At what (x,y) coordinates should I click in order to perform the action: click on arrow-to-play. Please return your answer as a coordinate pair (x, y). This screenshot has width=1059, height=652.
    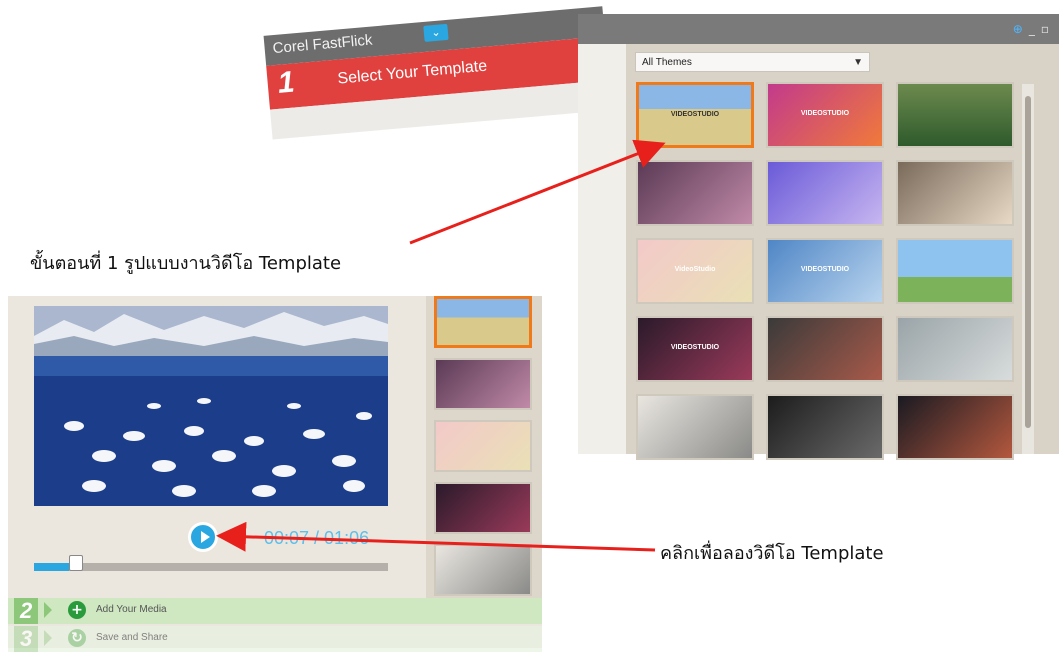
    Looking at the image, I should click on (436, 536).